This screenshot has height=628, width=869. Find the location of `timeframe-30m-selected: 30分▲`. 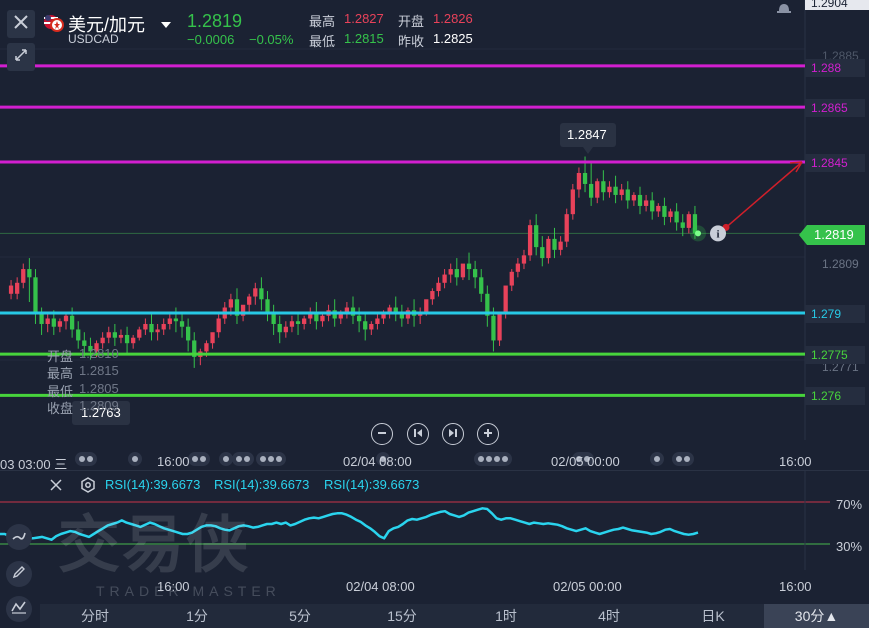

timeframe-30m-selected: 30分▲ is located at coordinates (816, 616).